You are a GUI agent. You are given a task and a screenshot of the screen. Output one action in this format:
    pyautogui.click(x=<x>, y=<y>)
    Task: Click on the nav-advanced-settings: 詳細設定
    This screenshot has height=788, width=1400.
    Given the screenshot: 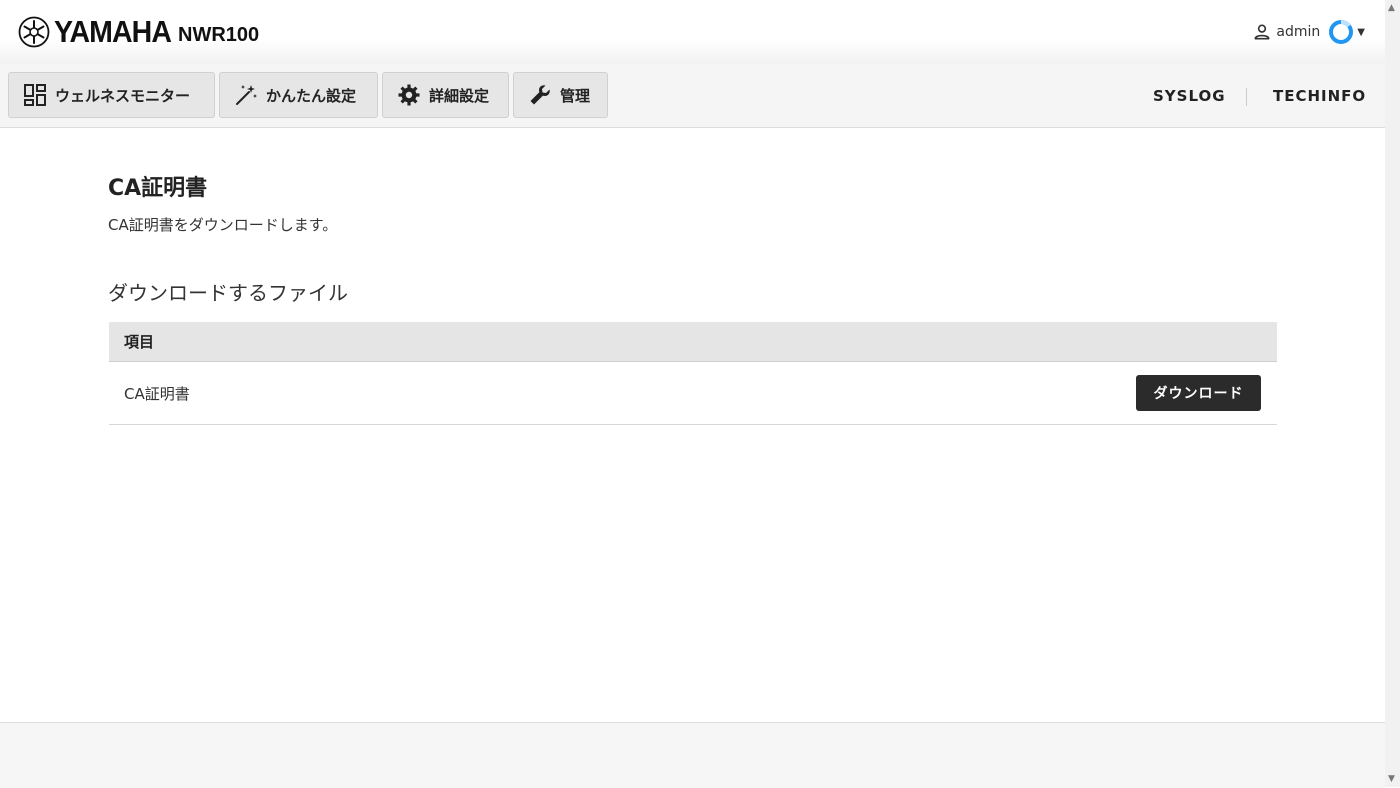 What is the action you would take?
    pyautogui.click(x=445, y=95)
    